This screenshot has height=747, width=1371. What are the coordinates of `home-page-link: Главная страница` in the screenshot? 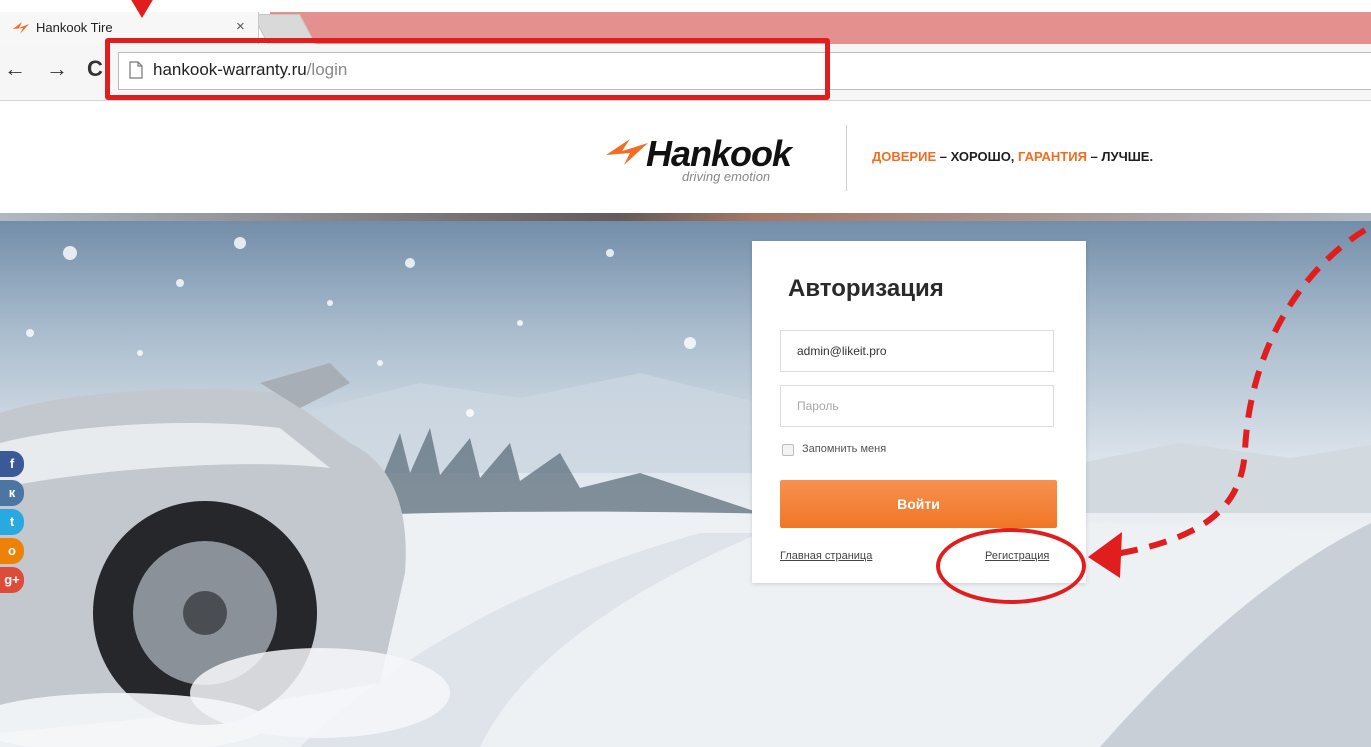 It's located at (826, 556).